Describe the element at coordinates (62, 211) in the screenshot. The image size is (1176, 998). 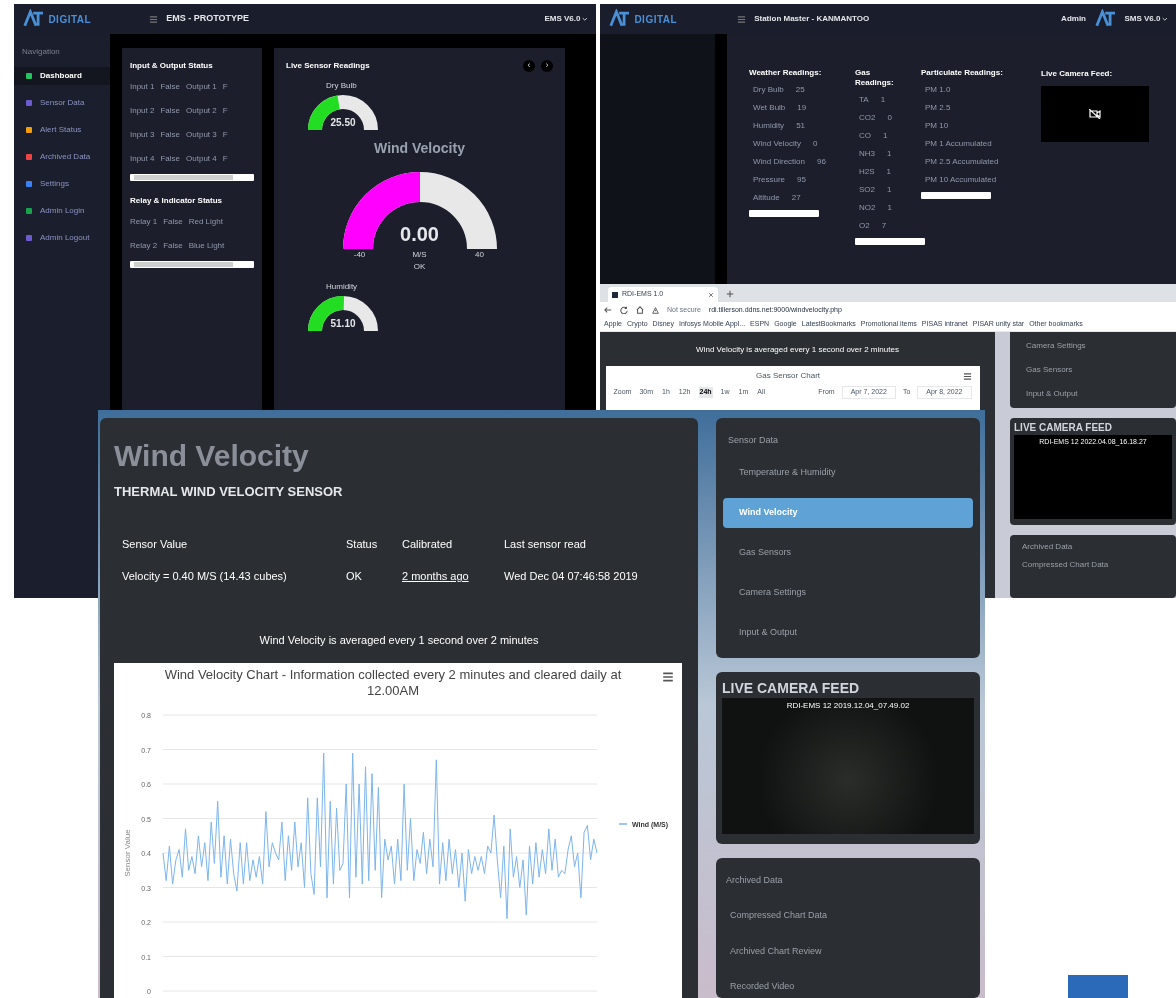
I see `nav-item: Admin Login` at that location.